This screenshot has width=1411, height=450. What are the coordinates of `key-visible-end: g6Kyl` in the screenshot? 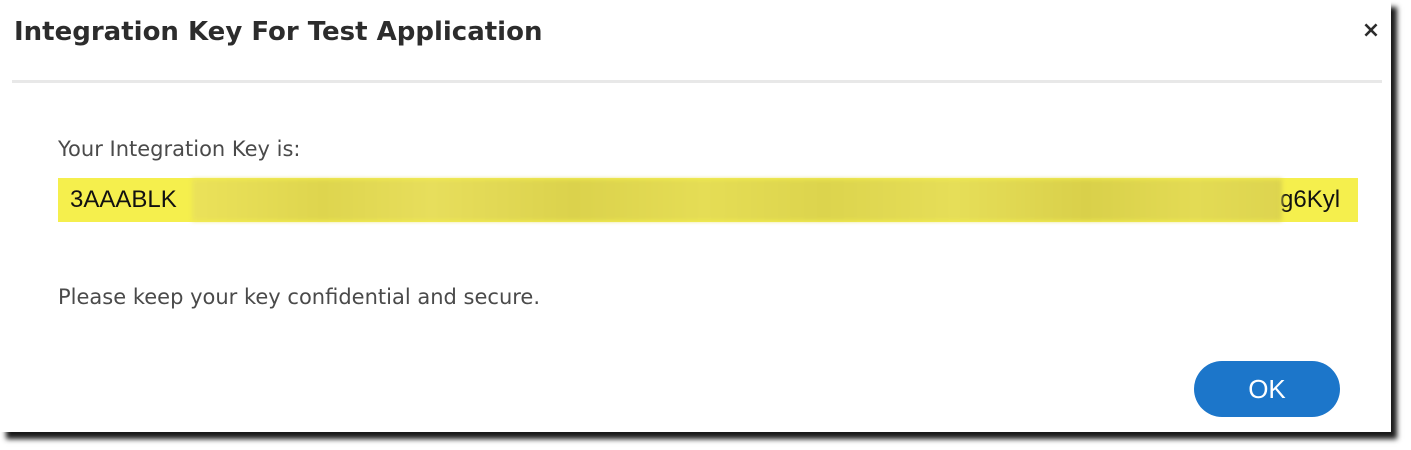 It's located at (1310, 199).